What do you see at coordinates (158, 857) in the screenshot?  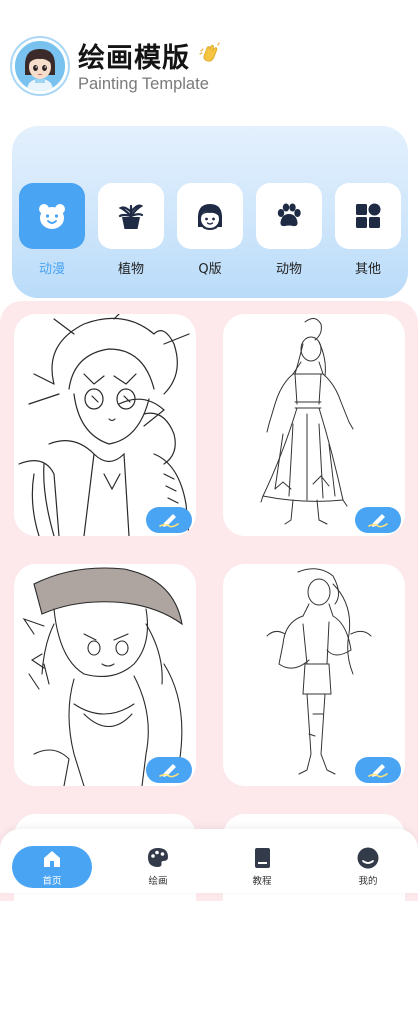 I see `palette-icon` at bounding box center [158, 857].